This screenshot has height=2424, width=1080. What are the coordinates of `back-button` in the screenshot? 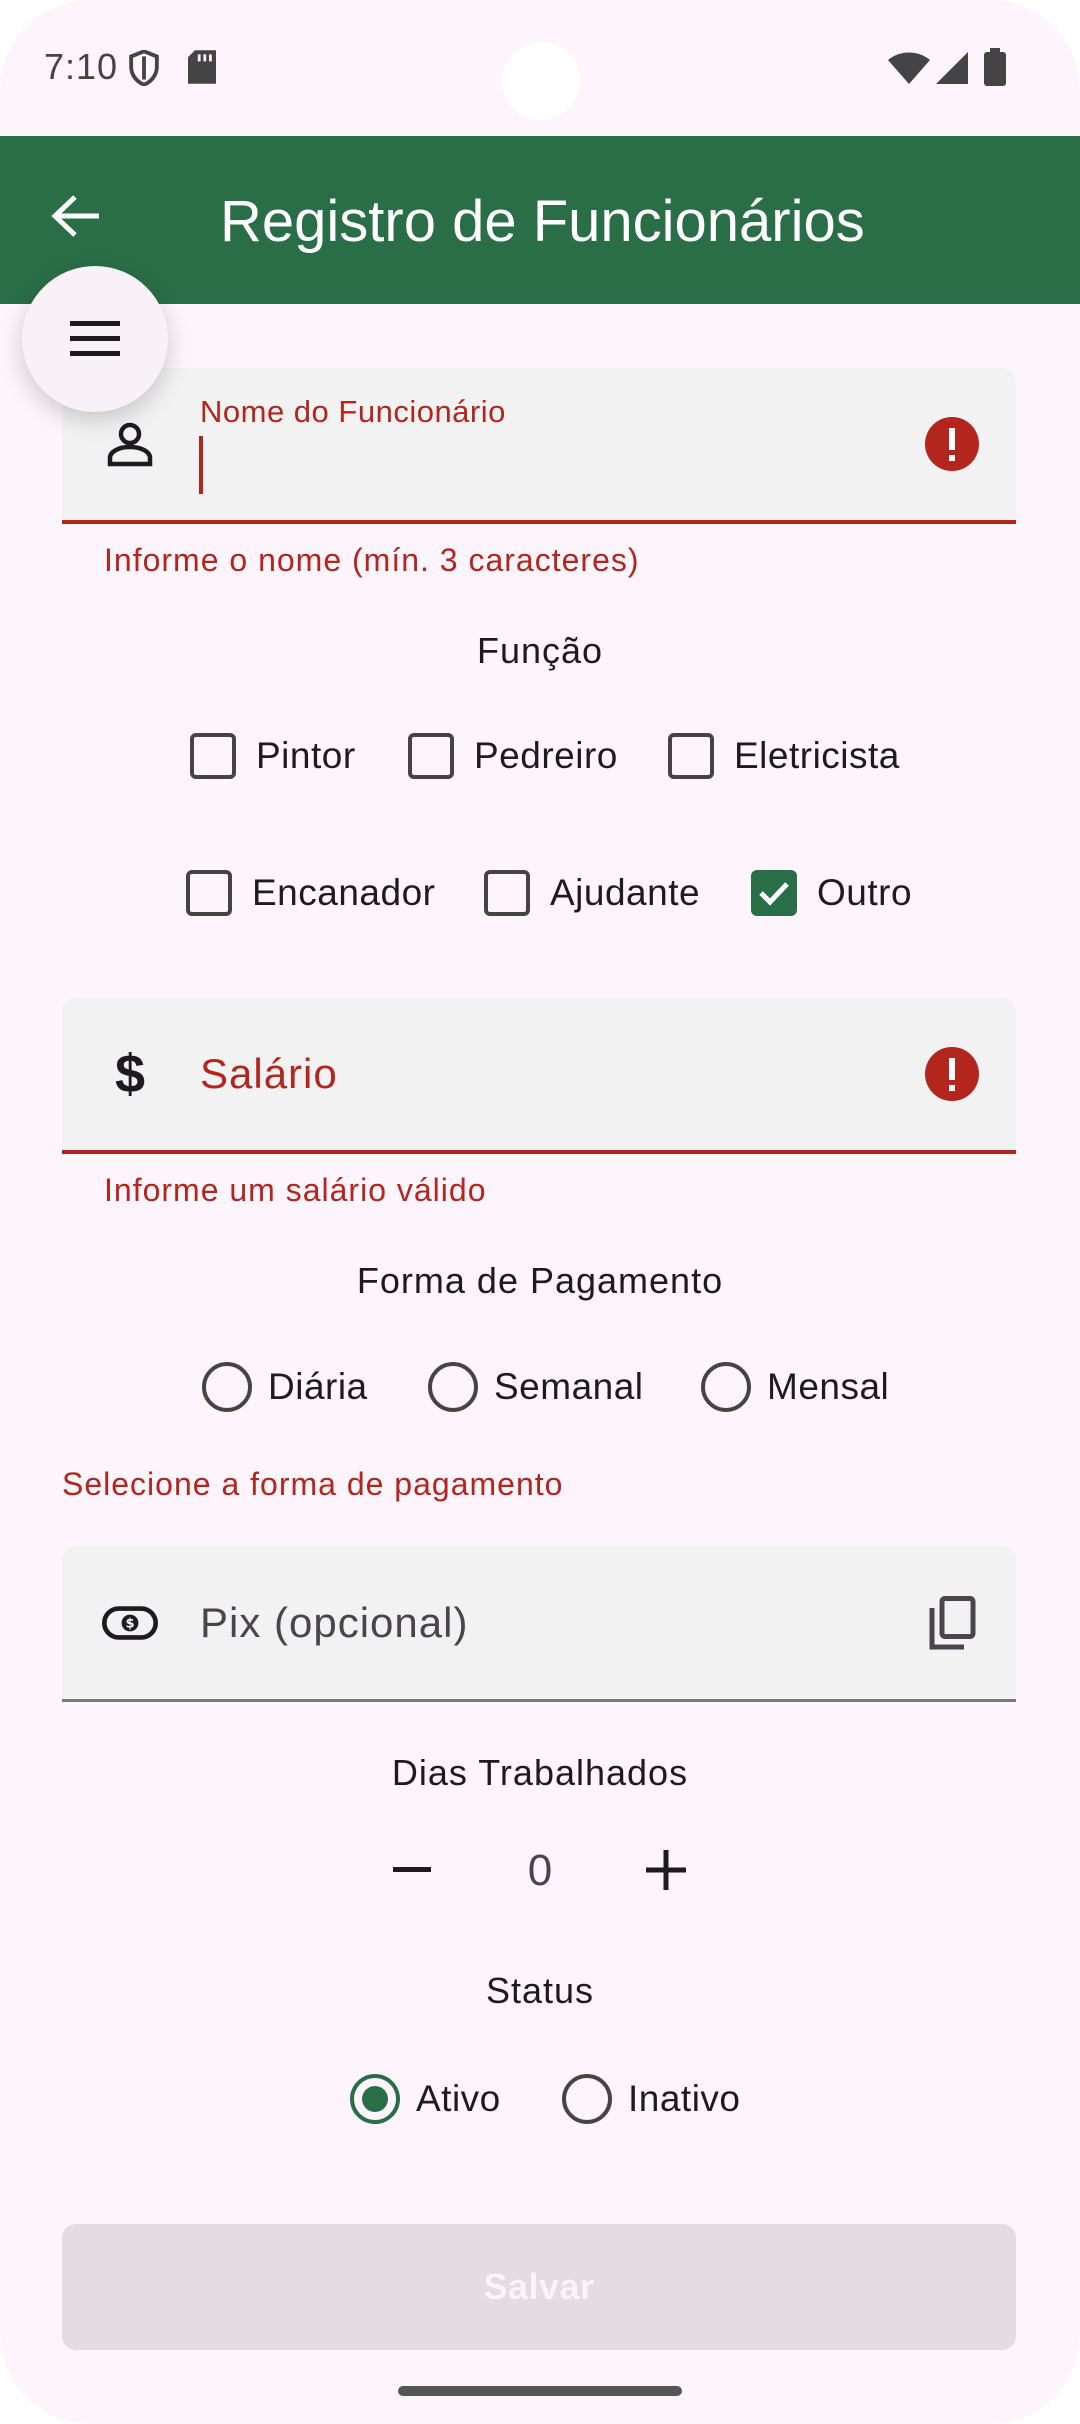 It's located at (76, 216).